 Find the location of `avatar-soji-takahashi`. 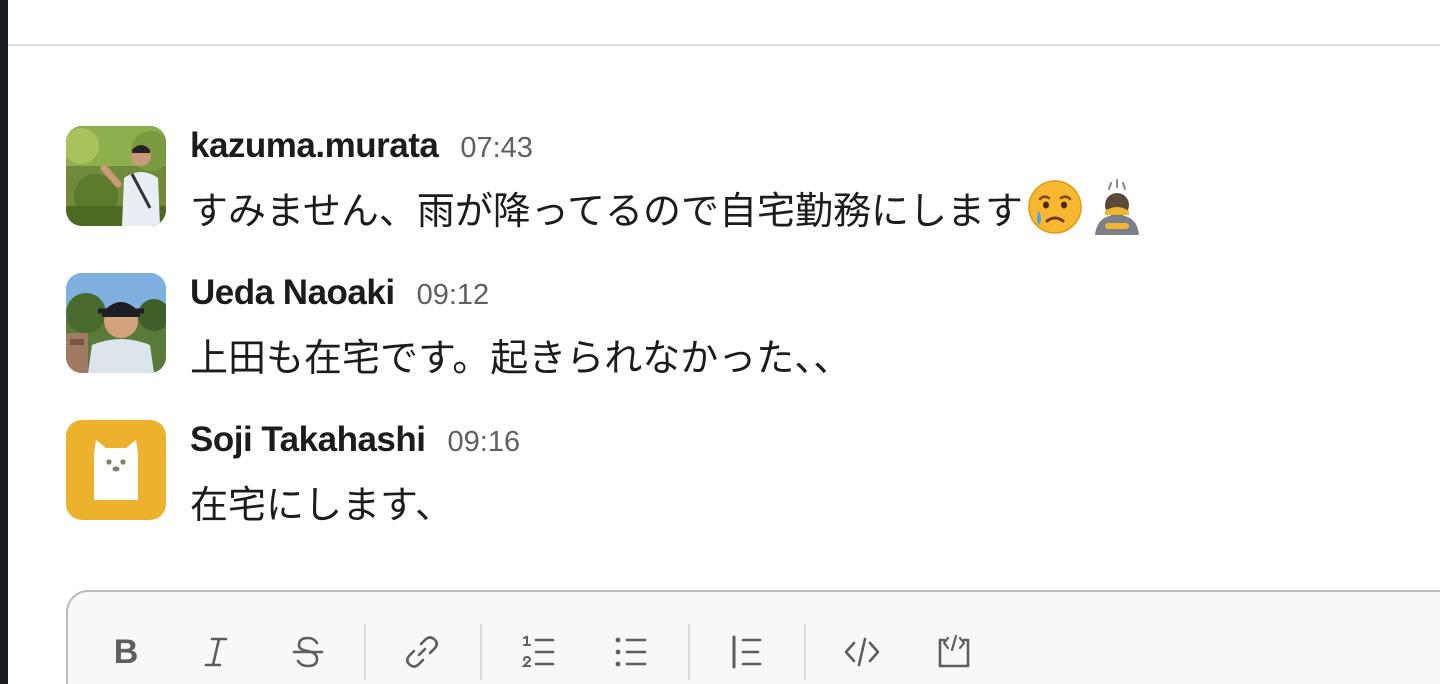

avatar-soji-takahashi is located at coordinates (116, 470).